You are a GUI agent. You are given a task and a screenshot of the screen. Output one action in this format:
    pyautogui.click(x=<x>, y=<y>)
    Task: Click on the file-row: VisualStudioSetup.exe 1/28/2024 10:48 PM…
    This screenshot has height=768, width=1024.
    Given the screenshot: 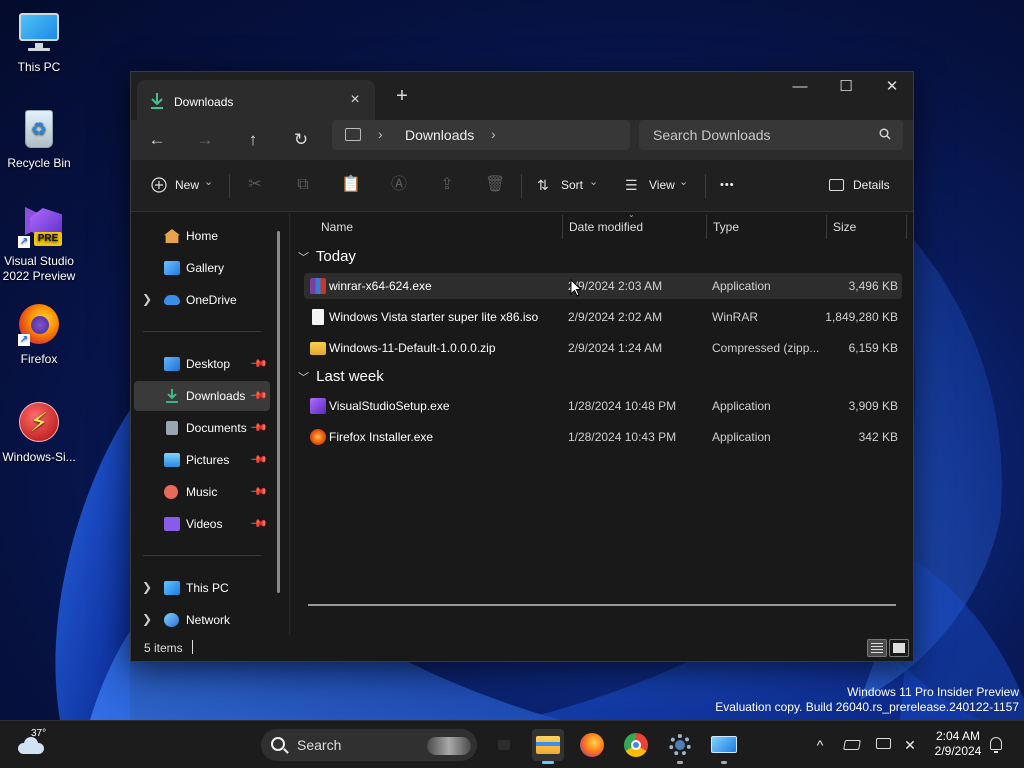 What is the action you would take?
    pyautogui.click(x=603, y=406)
    